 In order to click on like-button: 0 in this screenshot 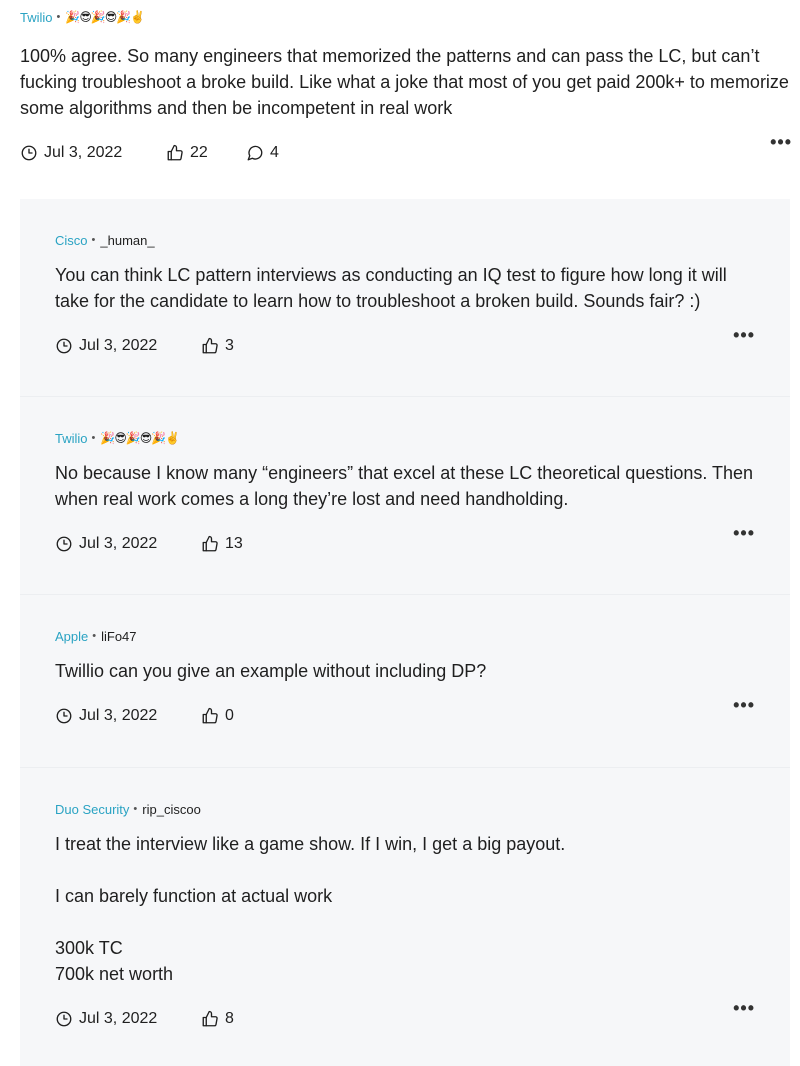, I will do `click(217, 716)`.